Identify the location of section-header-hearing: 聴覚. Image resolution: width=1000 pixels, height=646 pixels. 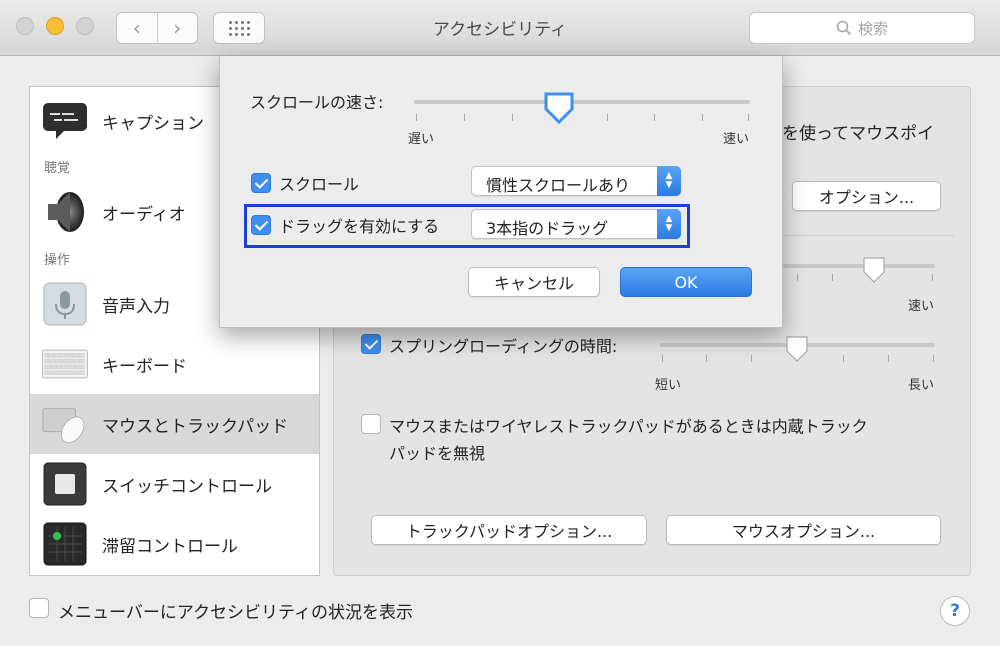
(57, 168).